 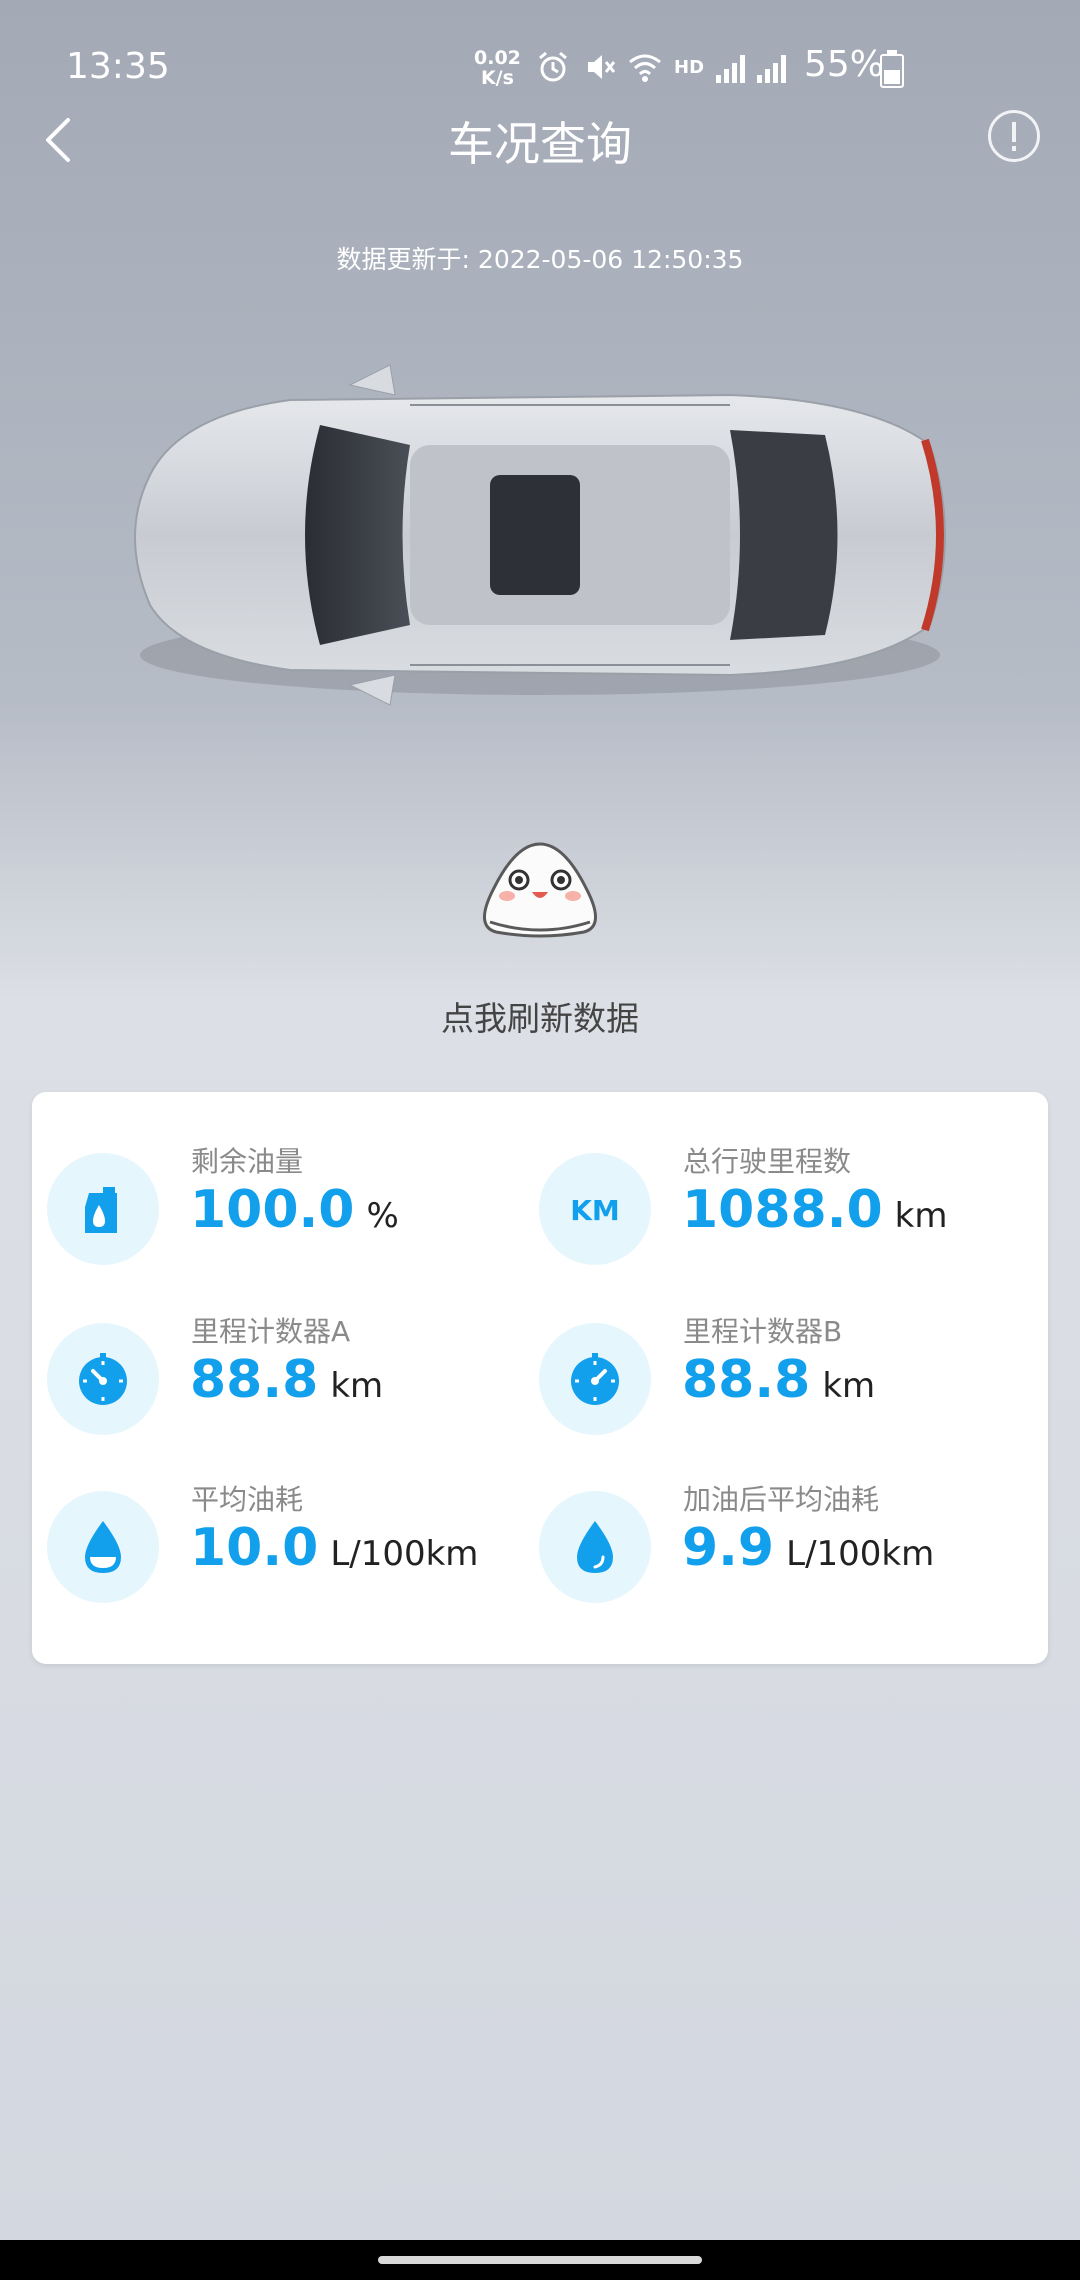 I want to click on stat-label: 总行驶里程数, so click(x=767, y=1161).